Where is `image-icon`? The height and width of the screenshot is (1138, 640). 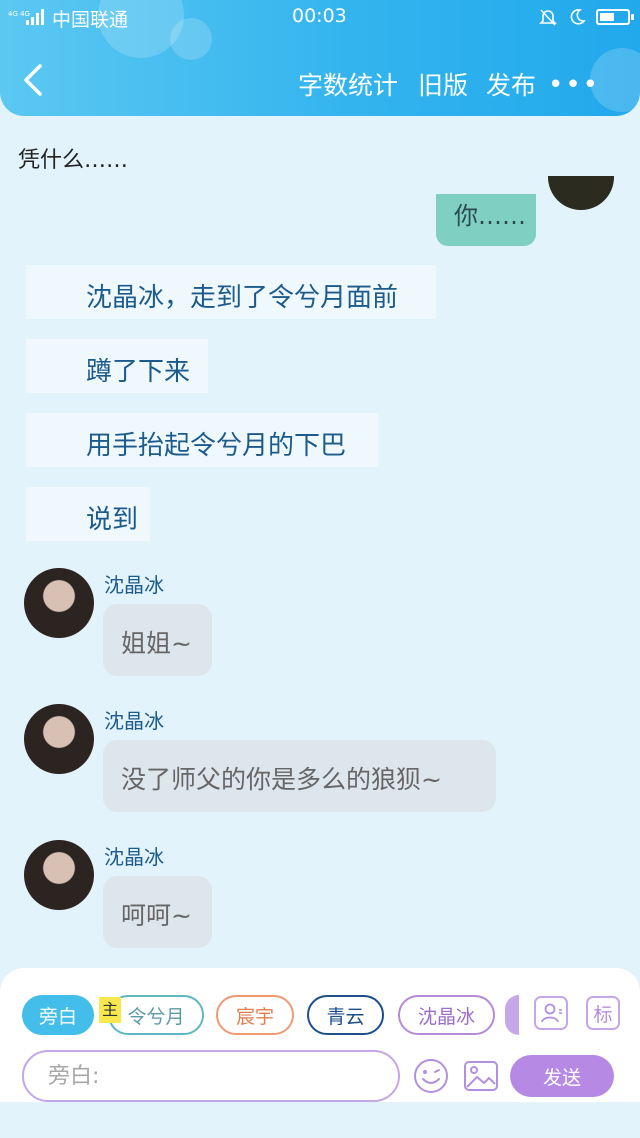
image-icon is located at coordinates (481, 1076).